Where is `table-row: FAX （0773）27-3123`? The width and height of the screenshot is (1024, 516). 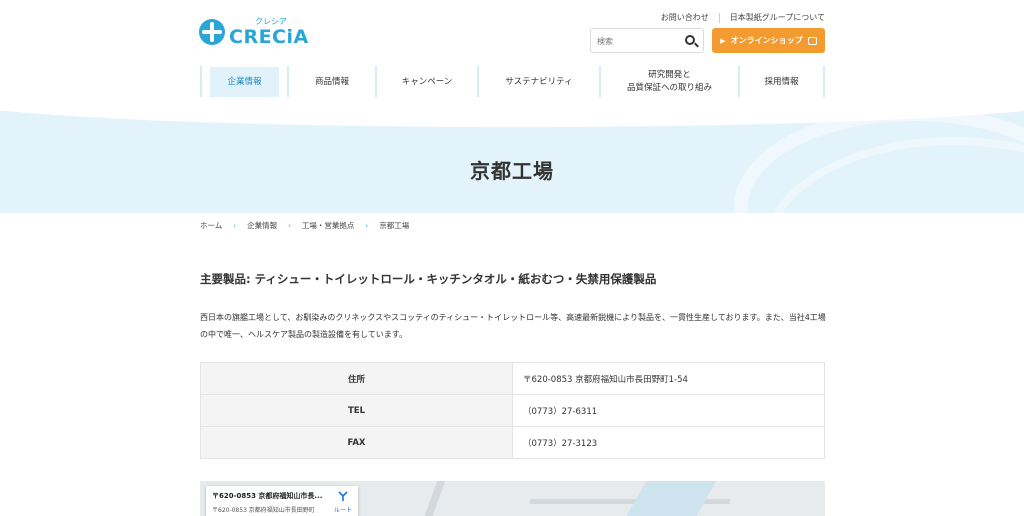
table-row: FAX （0773）27-3123 is located at coordinates (512, 442).